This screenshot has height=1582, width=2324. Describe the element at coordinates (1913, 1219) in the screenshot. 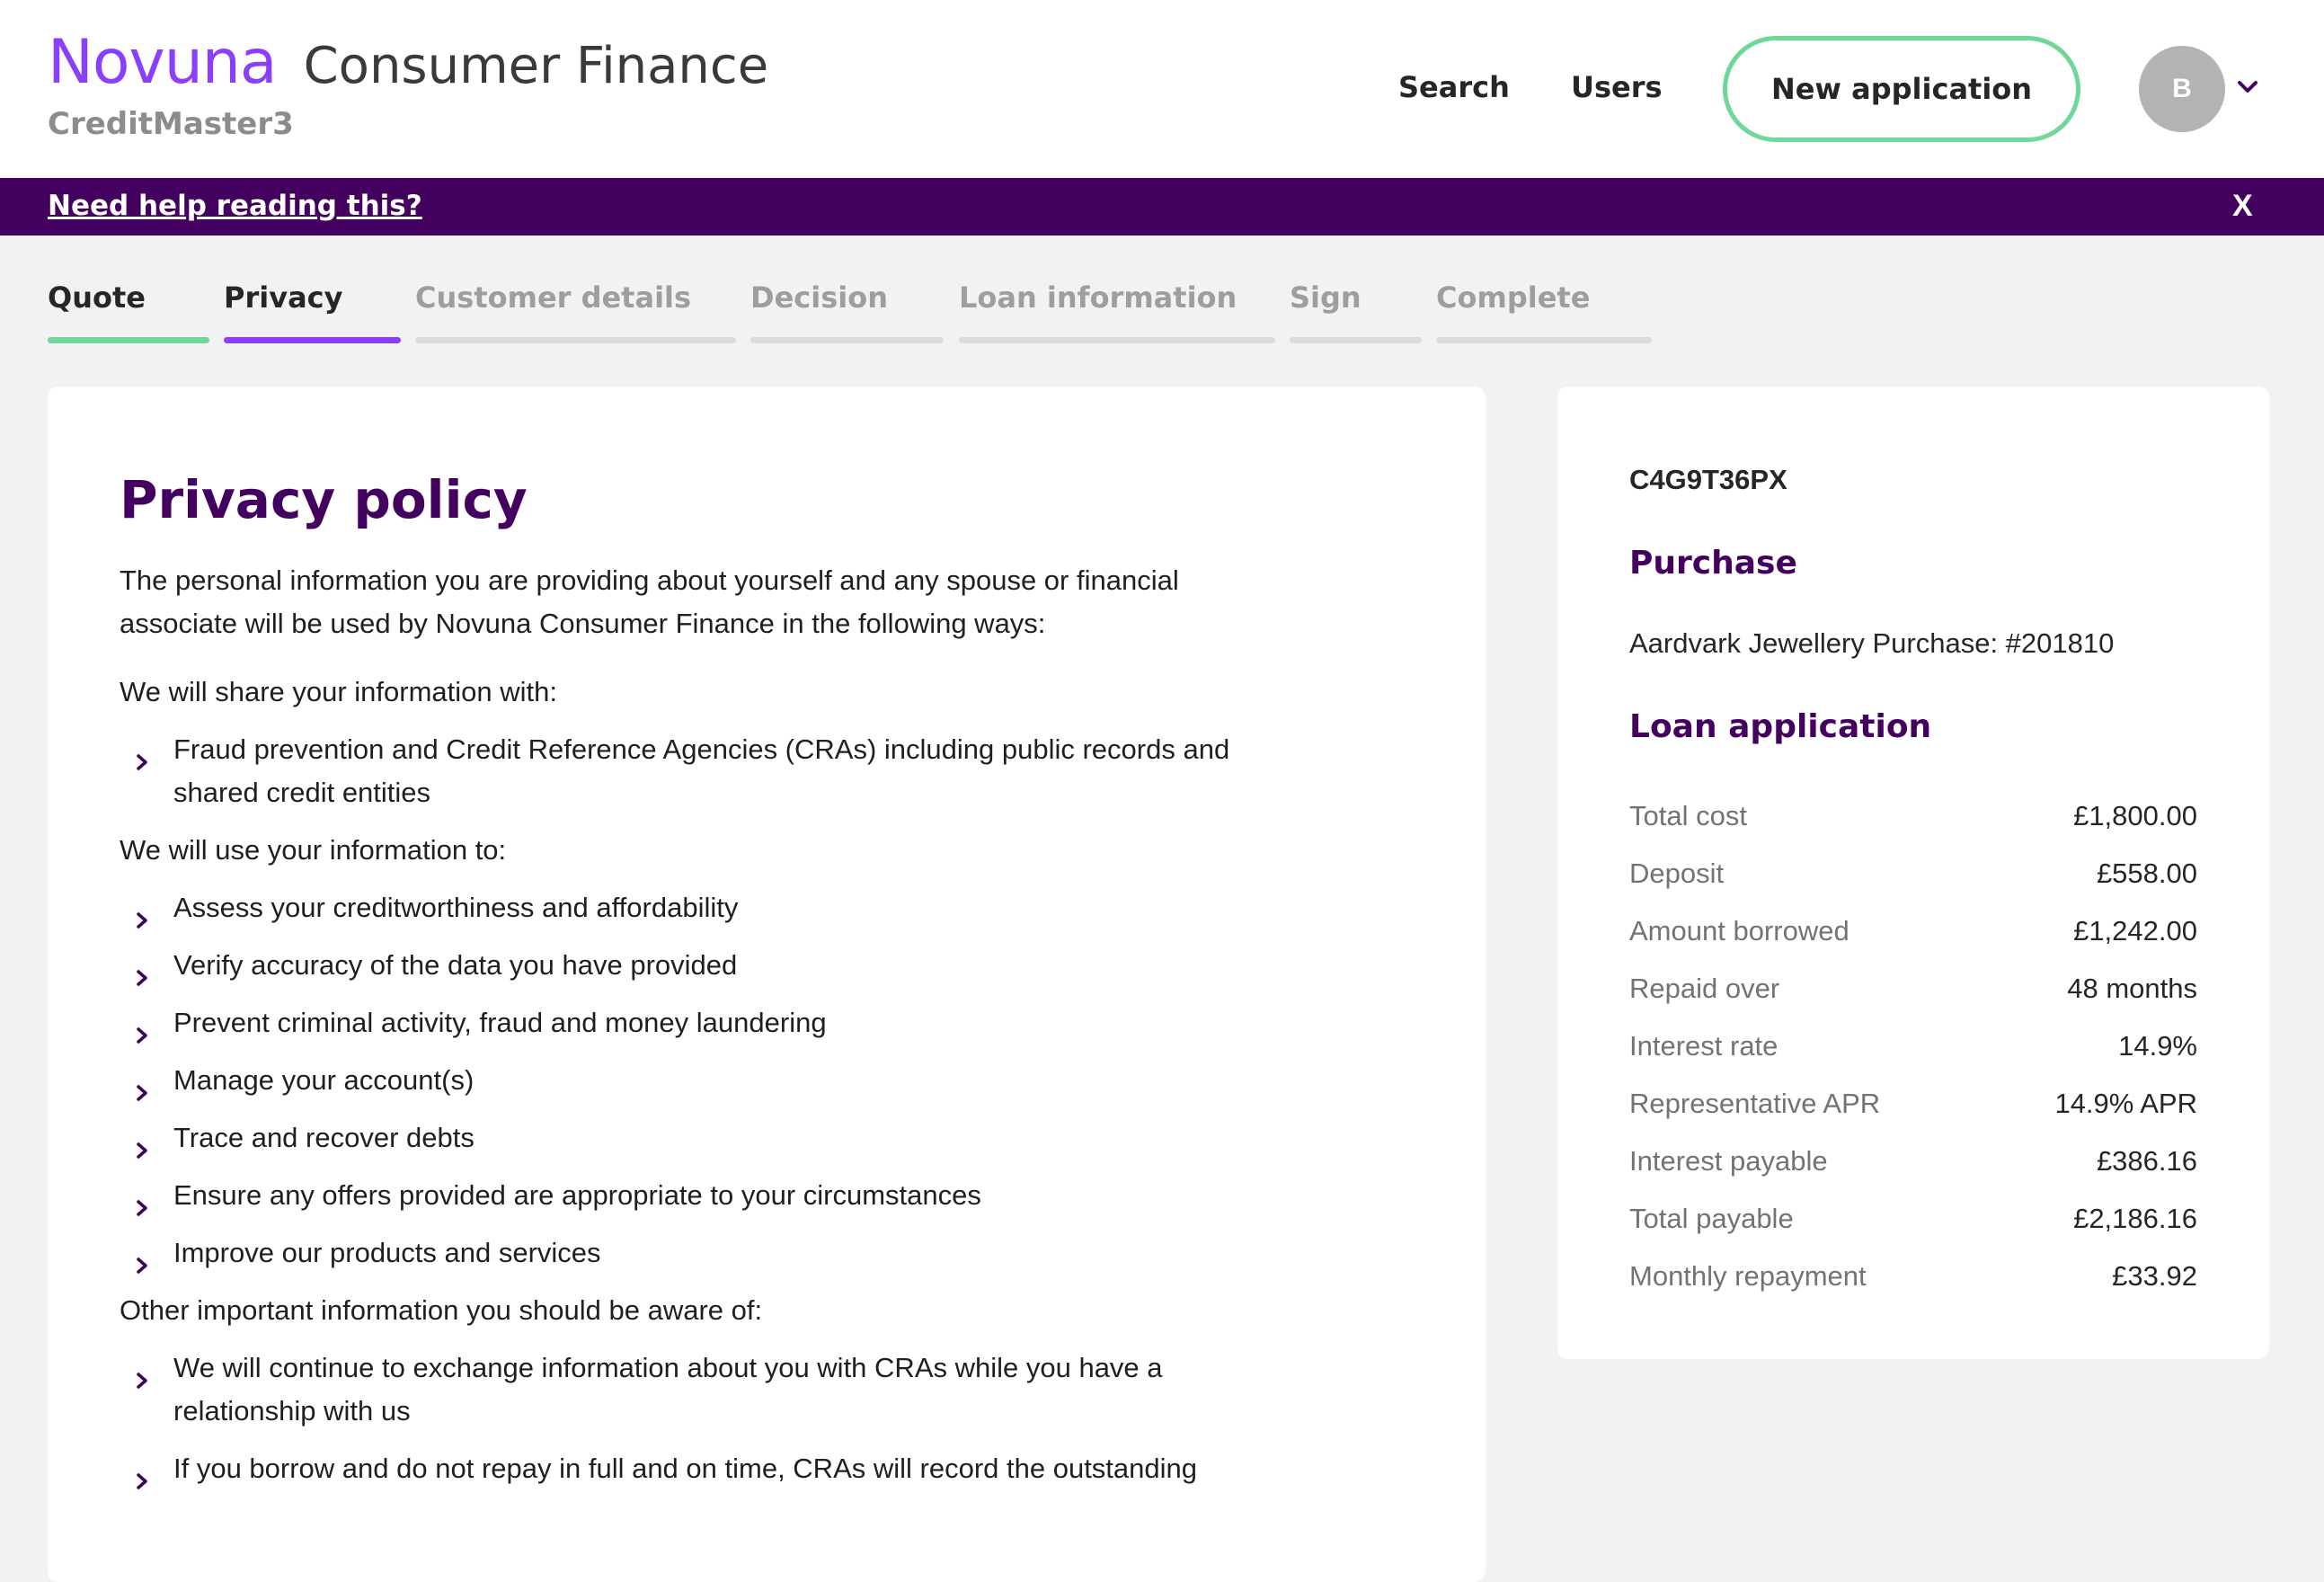

I see `loan-row-total-payable: Total payable £2,186.16` at that location.